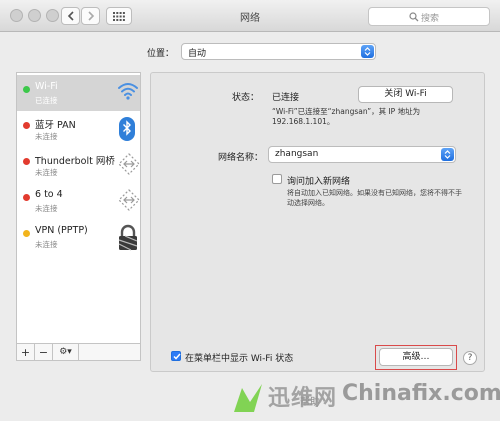 The width and height of the screenshot is (500, 421). I want to click on help-button: ?, so click(470, 358).